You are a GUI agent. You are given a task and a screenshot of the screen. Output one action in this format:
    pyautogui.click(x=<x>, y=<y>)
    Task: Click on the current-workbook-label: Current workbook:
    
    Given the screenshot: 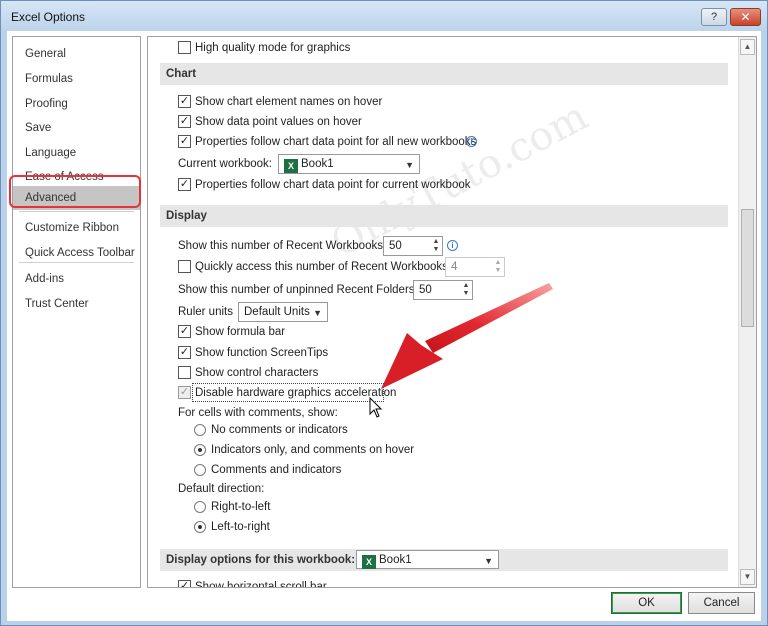 What is the action you would take?
    pyautogui.click(x=225, y=164)
    